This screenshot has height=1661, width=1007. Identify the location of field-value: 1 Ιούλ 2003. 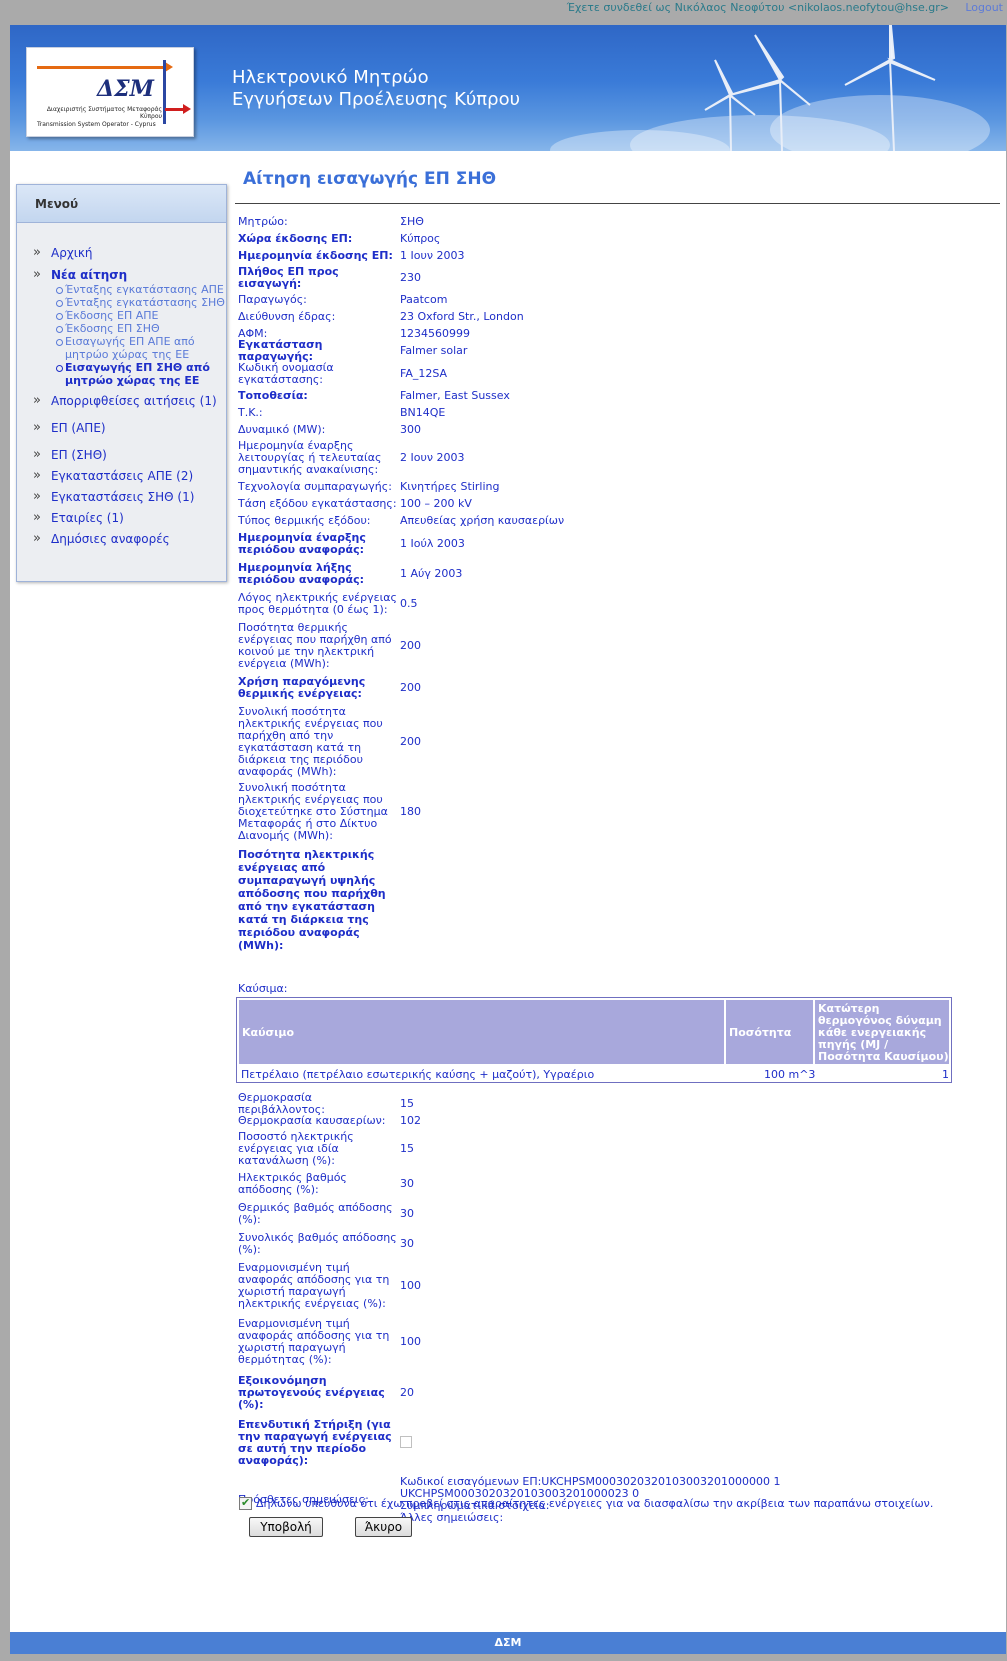
(432, 543).